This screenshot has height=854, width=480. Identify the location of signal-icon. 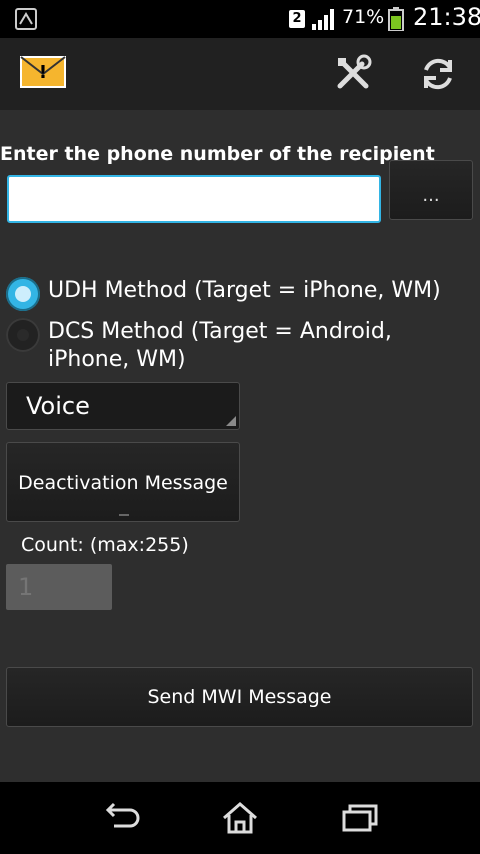
(324, 21).